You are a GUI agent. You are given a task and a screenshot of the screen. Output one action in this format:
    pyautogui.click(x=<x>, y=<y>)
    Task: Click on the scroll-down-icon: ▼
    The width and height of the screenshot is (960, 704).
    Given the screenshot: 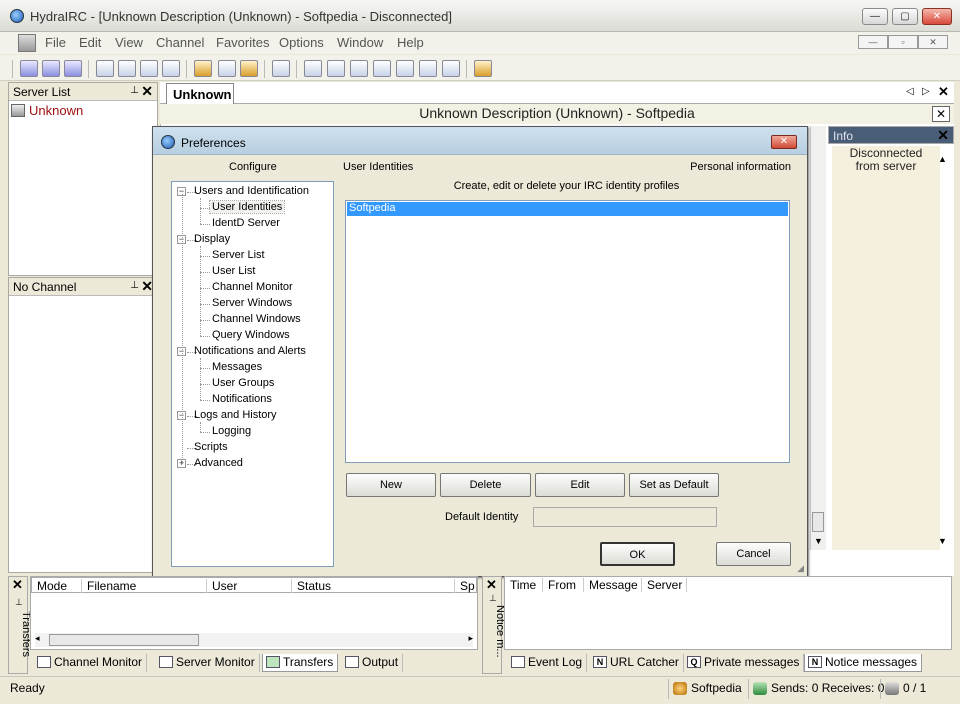 What is the action you would take?
    pyautogui.click(x=818, y=541)
    